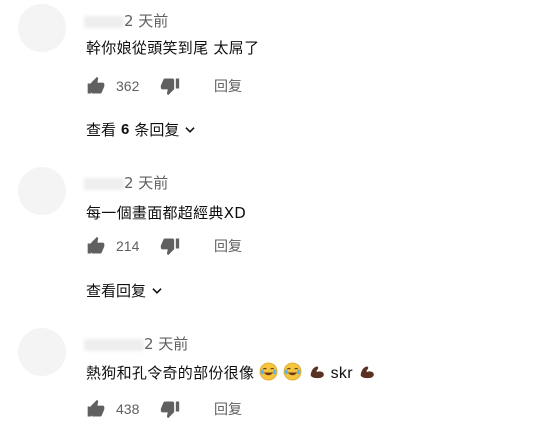 The width and height of the screenshot is (553, 442). I want to click on like-count: 214, so click(128, 246).